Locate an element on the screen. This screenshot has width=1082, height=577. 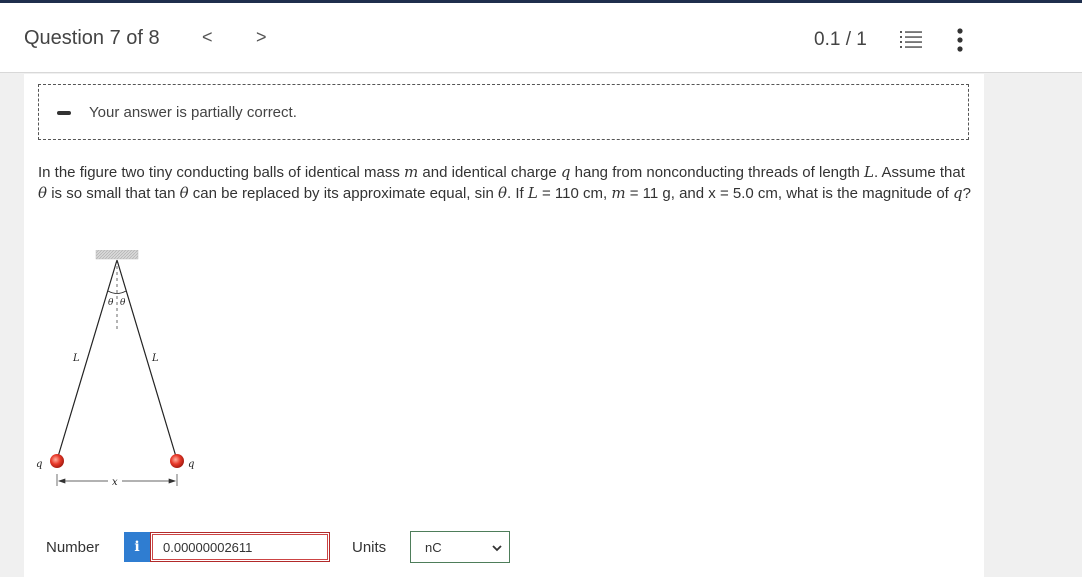
angle-left-label: θ is located at coordinates (111, 303).